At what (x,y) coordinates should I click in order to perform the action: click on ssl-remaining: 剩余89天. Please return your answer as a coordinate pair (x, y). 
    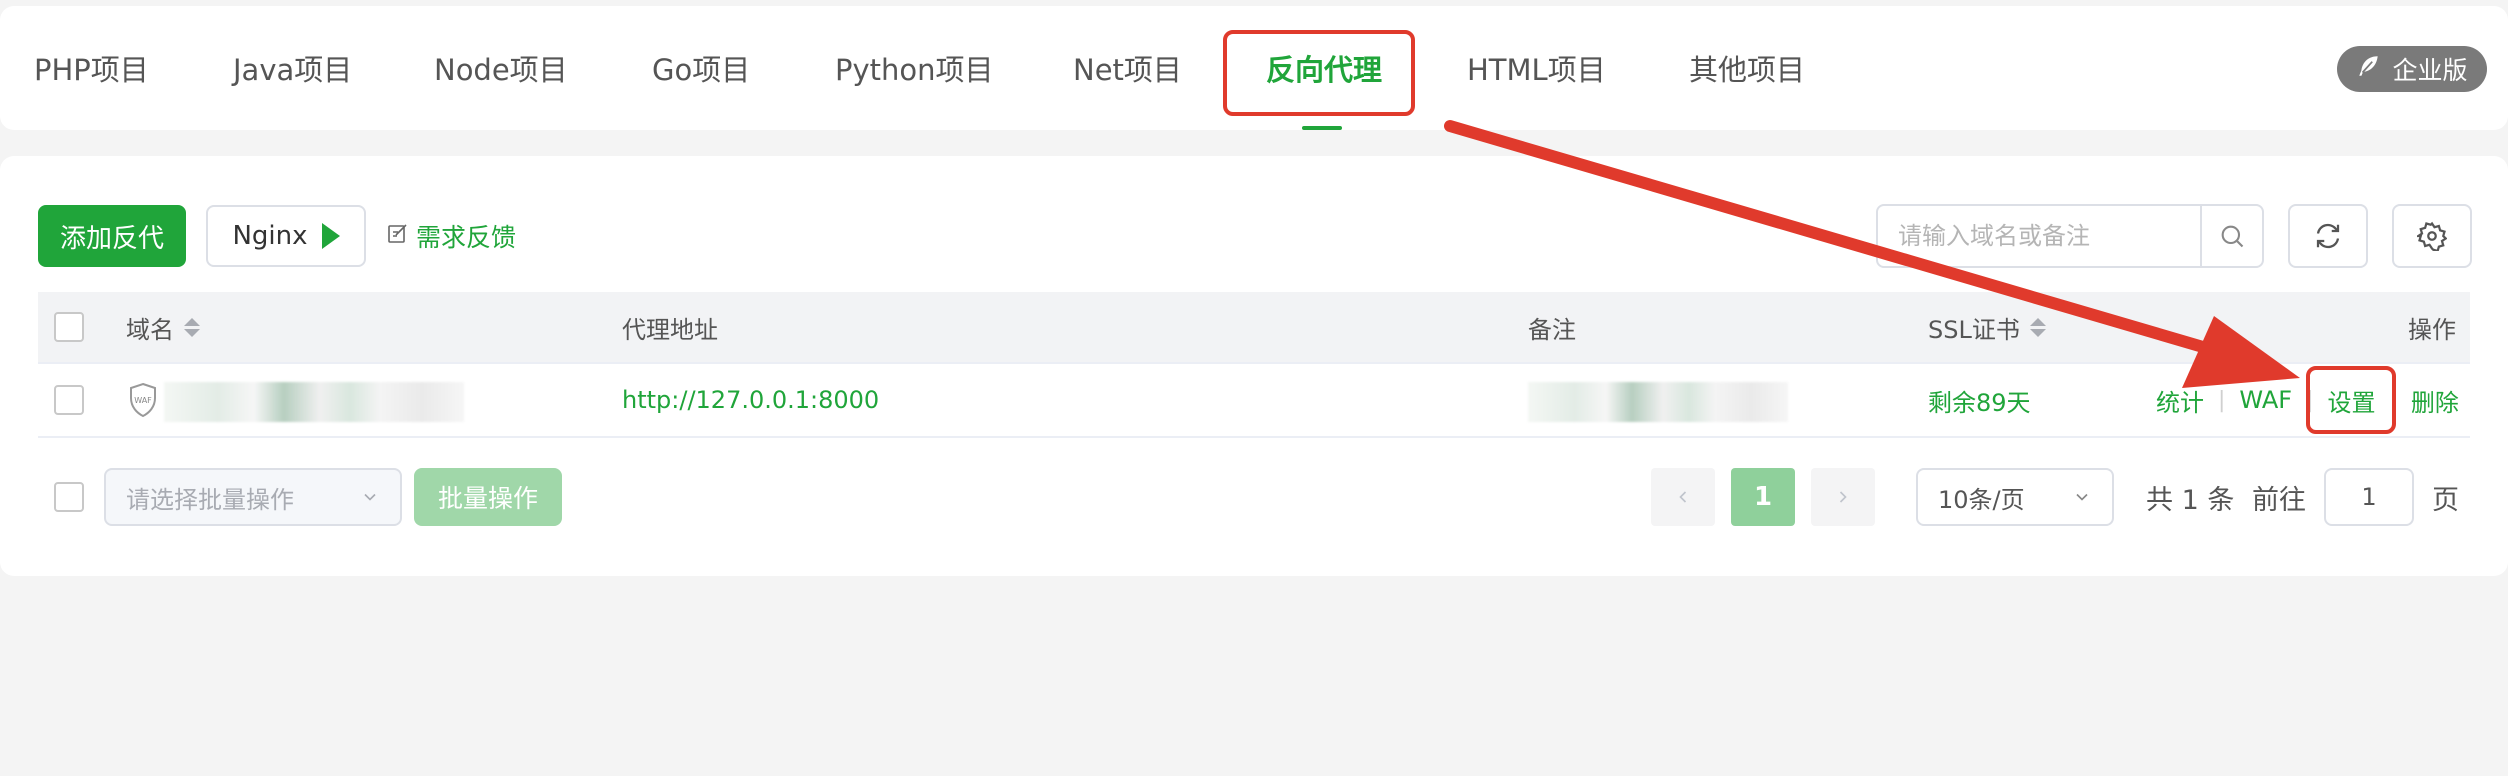
    Looking at the image, I should click on (1979, 400).